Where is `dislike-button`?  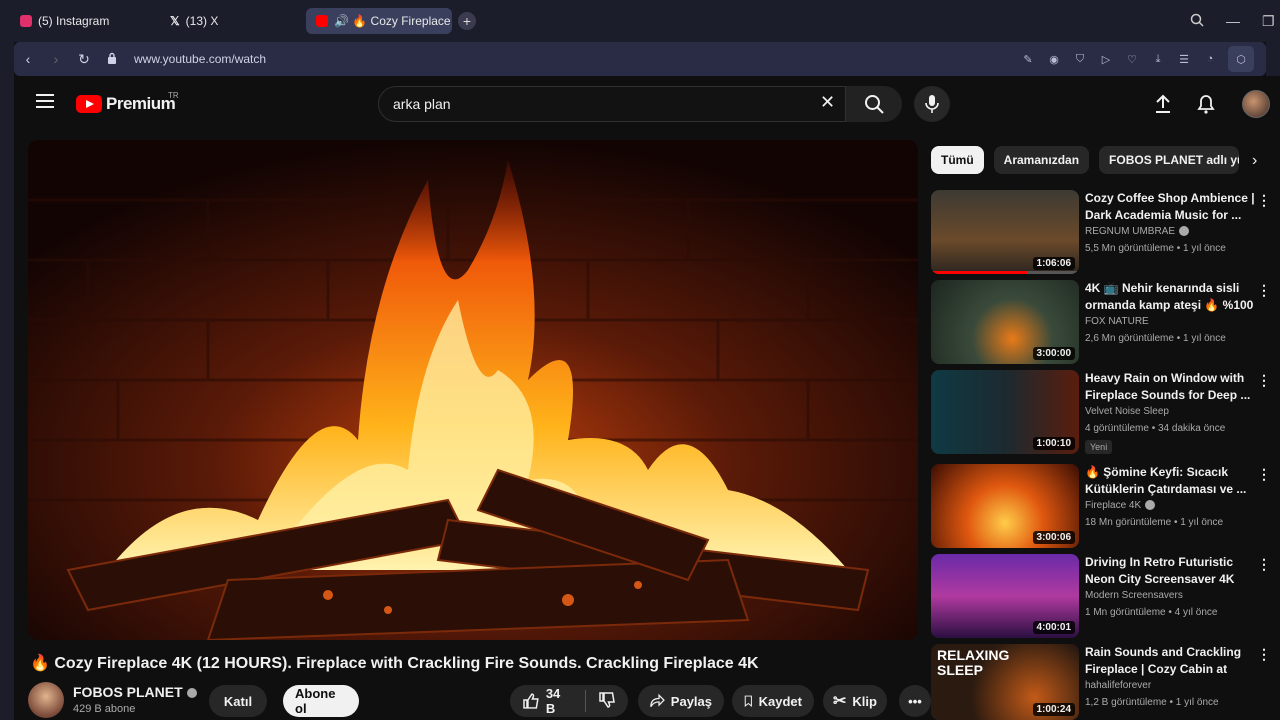
dislike-button is located at coordinates (607, 701).